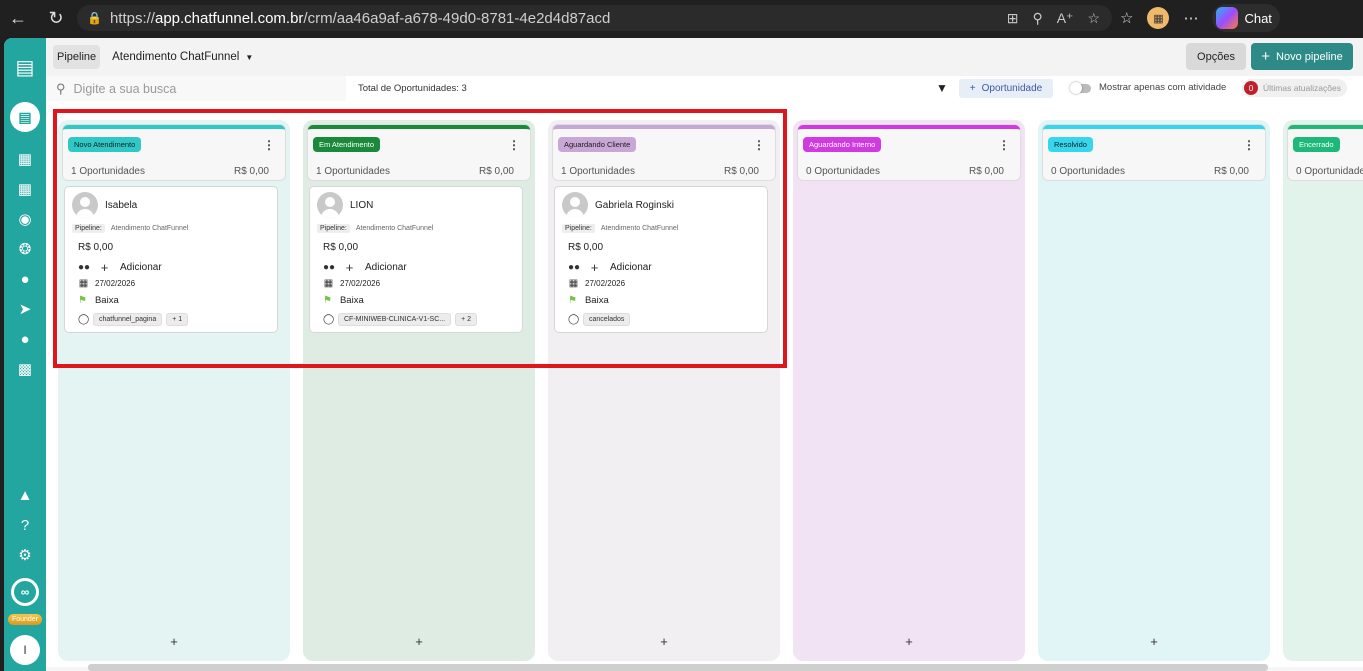  Describe the element at coordinates (1006, 88) in the screenshot. I see `add-opportunity-button: + Oportunidade` at that location.